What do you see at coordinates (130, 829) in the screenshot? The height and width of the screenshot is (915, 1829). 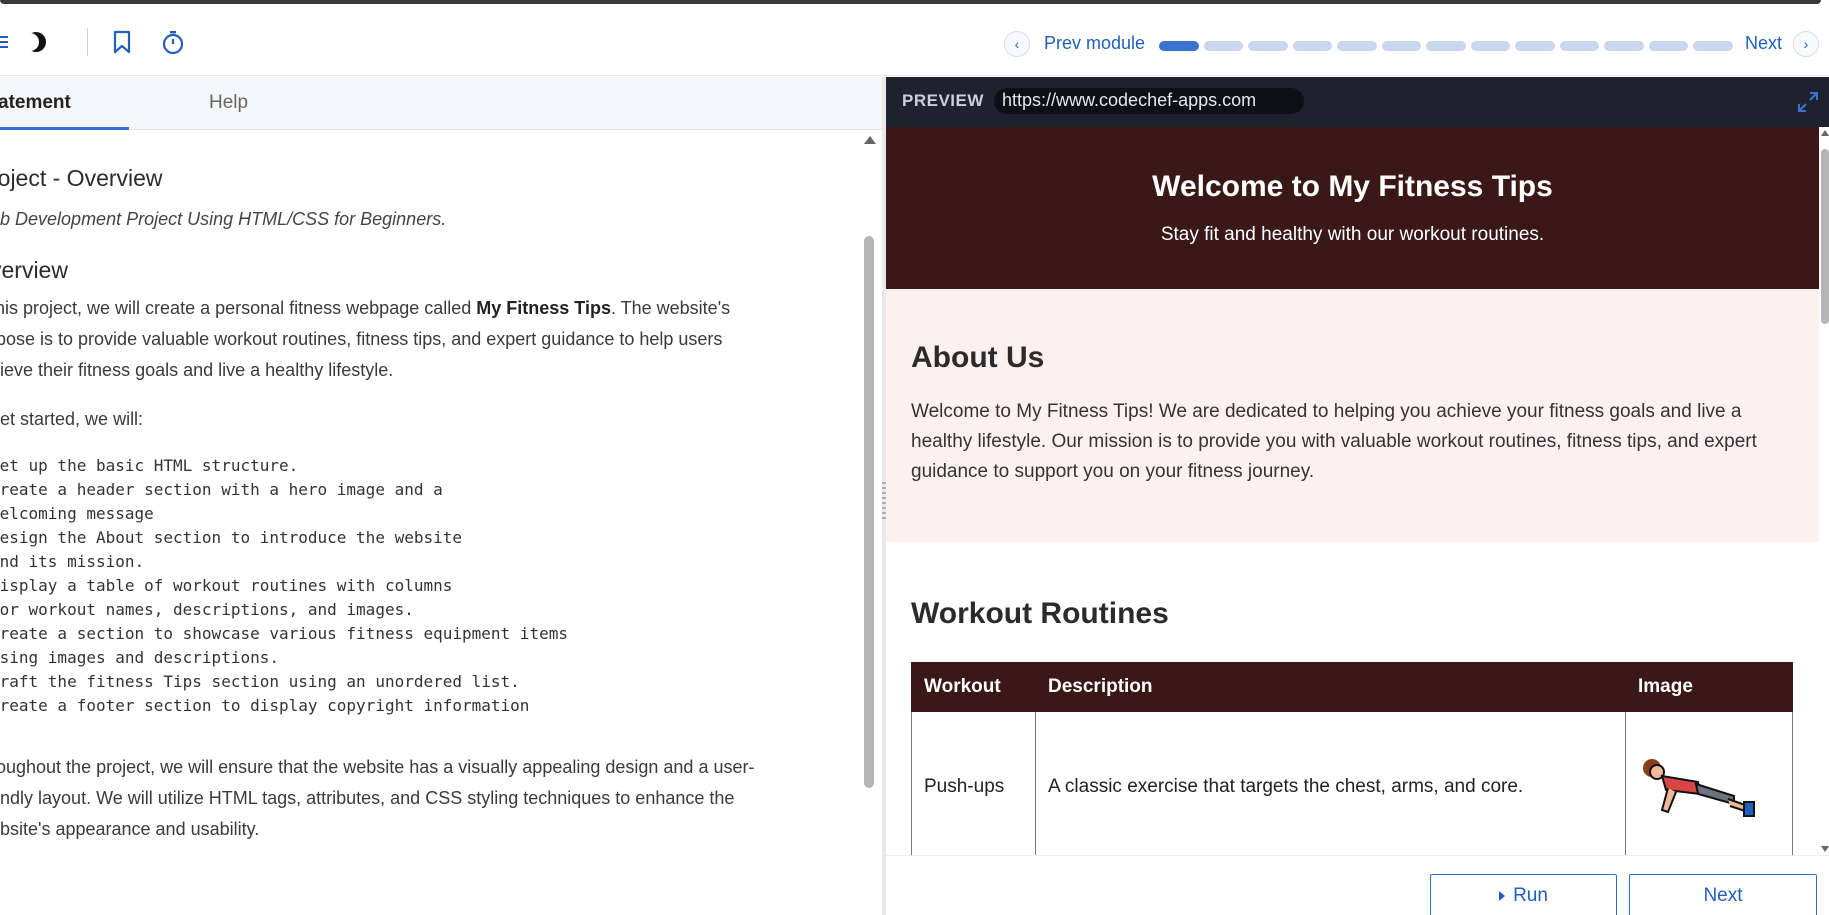 I see `outro-line-3: ebsite's appearance and usability.` at bounding box center [130, 829].